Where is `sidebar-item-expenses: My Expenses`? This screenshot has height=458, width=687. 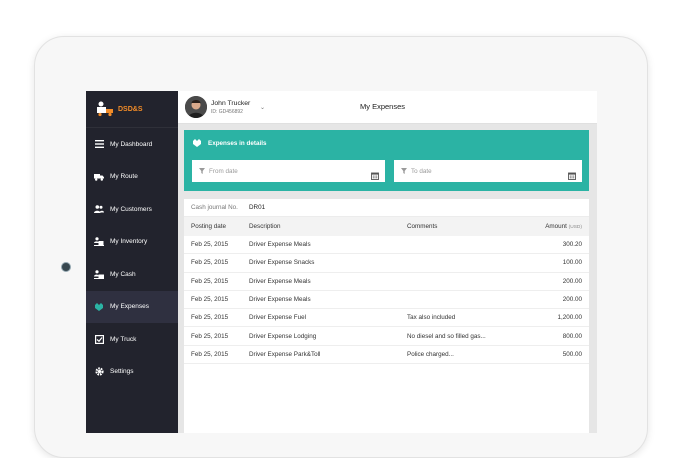
sidebar-item-expenses: My Expenses is located at coordinates (132, 306).